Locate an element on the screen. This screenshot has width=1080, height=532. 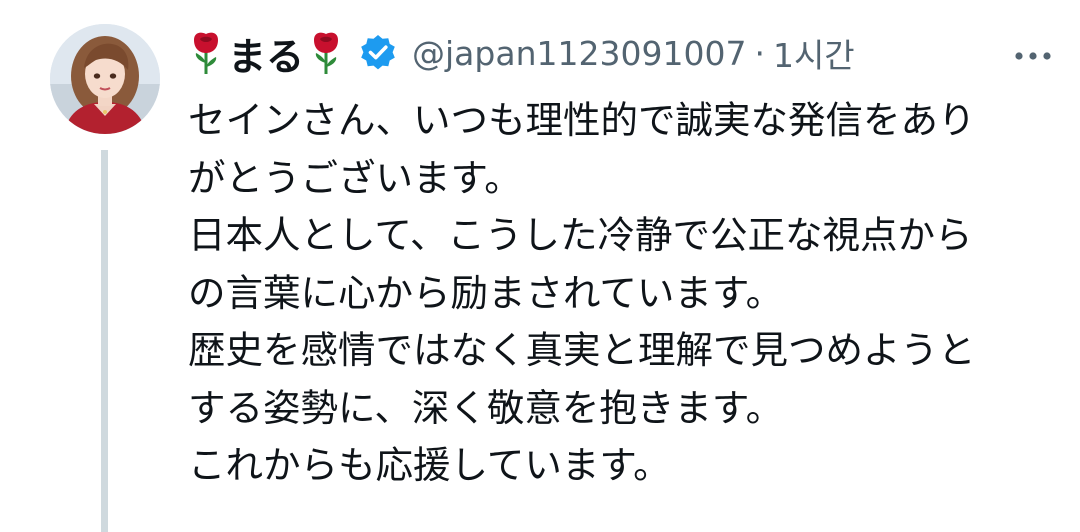
tweet-text-line: の言葉に心から励まされています。 is located at coordinates (486, 292).